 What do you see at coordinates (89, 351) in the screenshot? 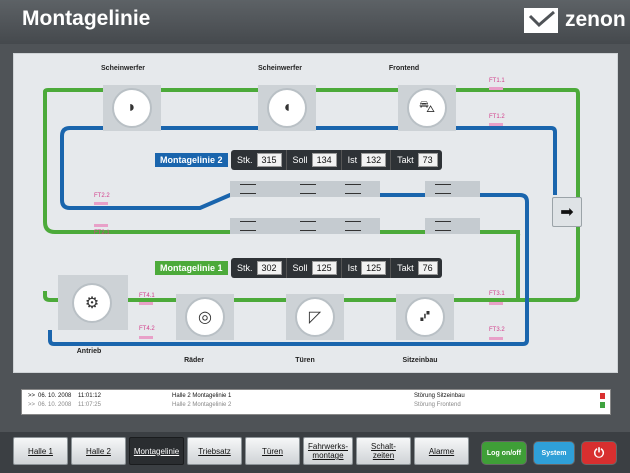
I see `station-label-drive: Antrieb` at bounding box center [89, 351].